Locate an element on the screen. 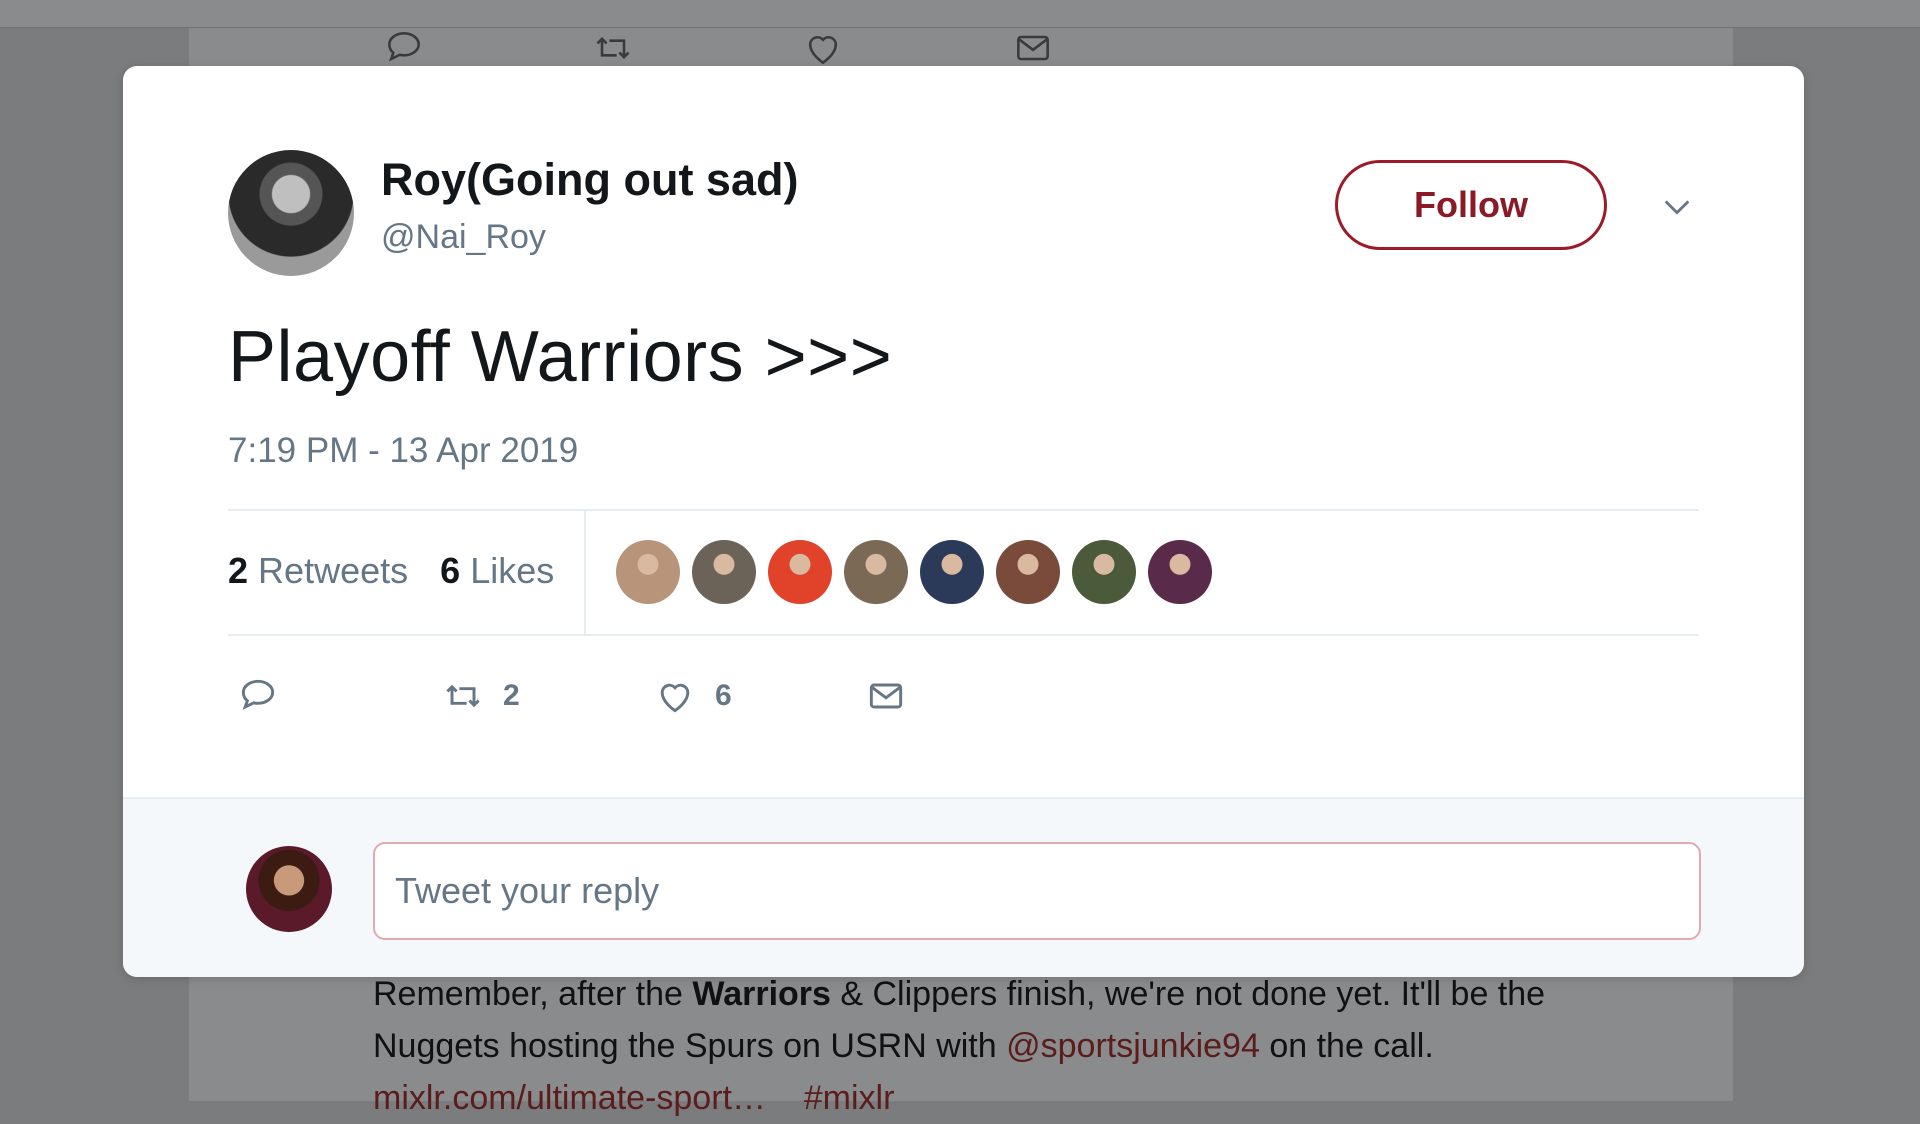  text: Nuggets hosting the Spurs on USRN with is located at coordinates (690, 1046).